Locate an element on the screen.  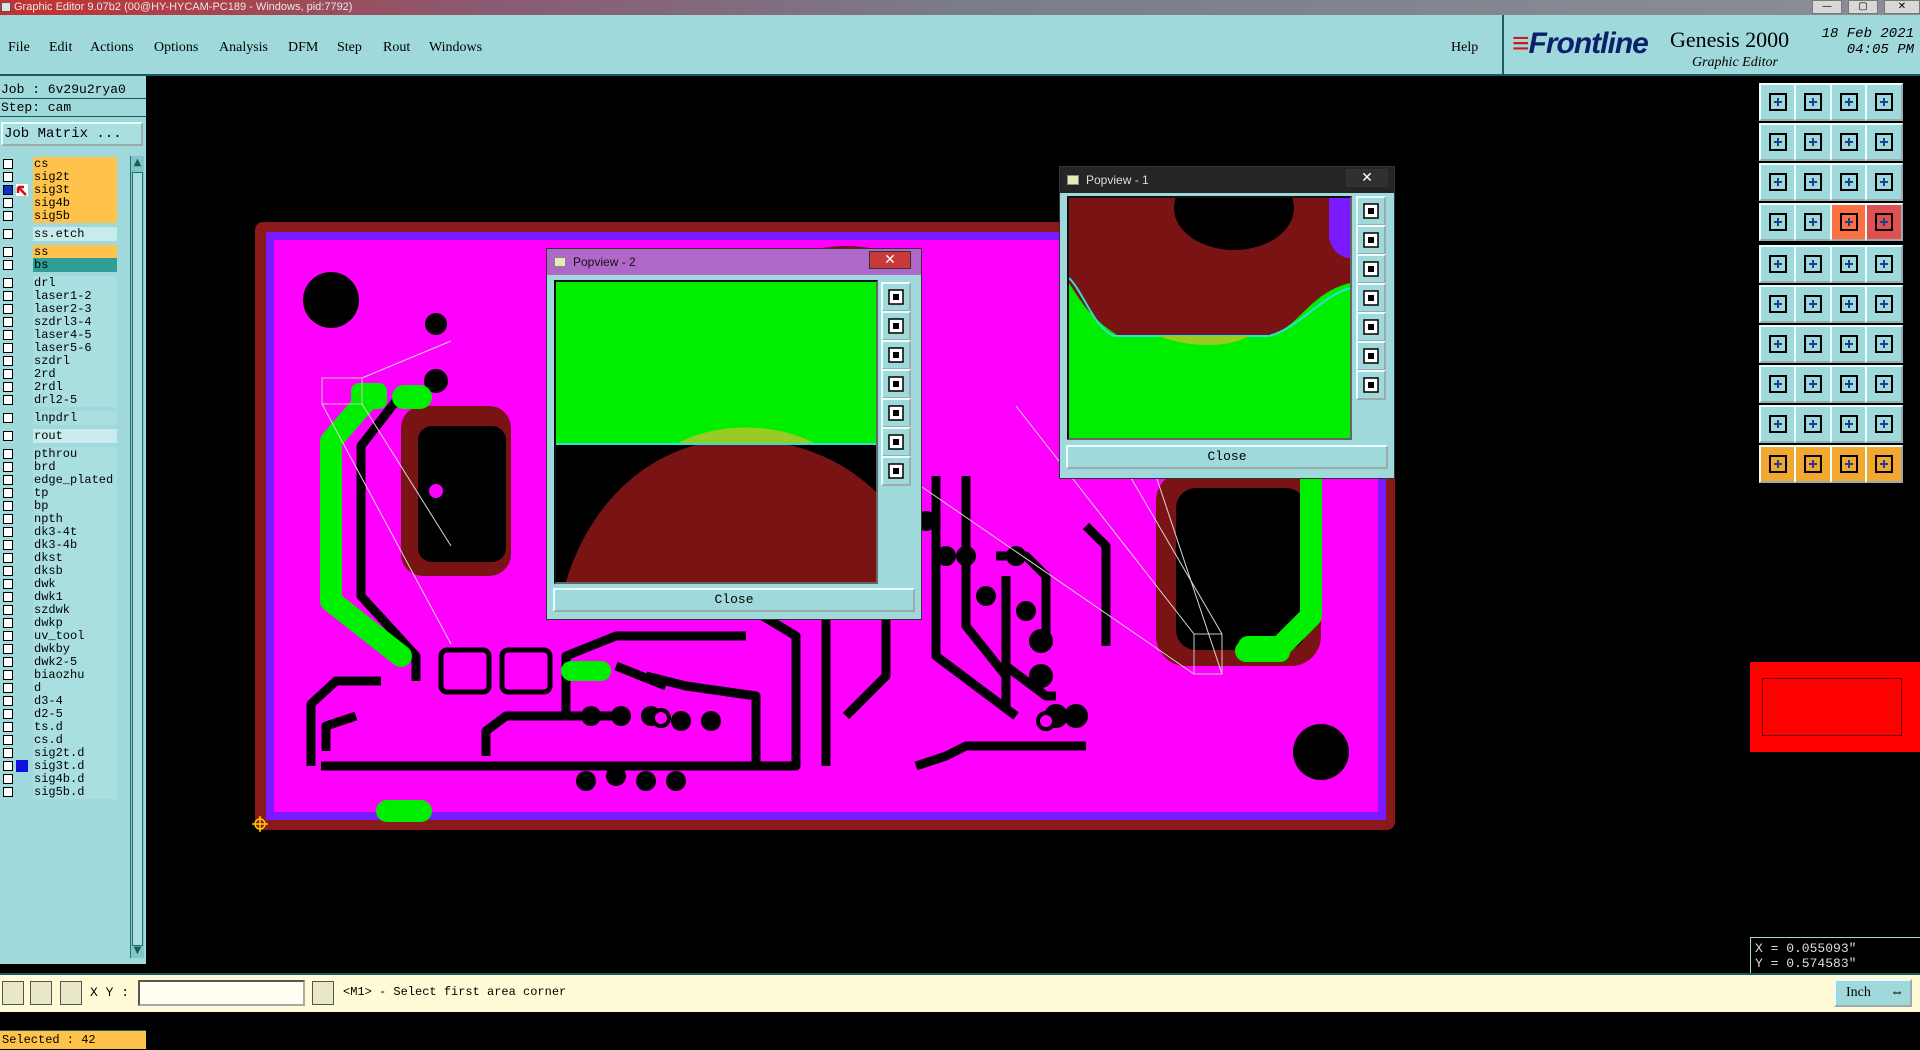
zoom-fit-icon is located at coordinates (1371, 211).